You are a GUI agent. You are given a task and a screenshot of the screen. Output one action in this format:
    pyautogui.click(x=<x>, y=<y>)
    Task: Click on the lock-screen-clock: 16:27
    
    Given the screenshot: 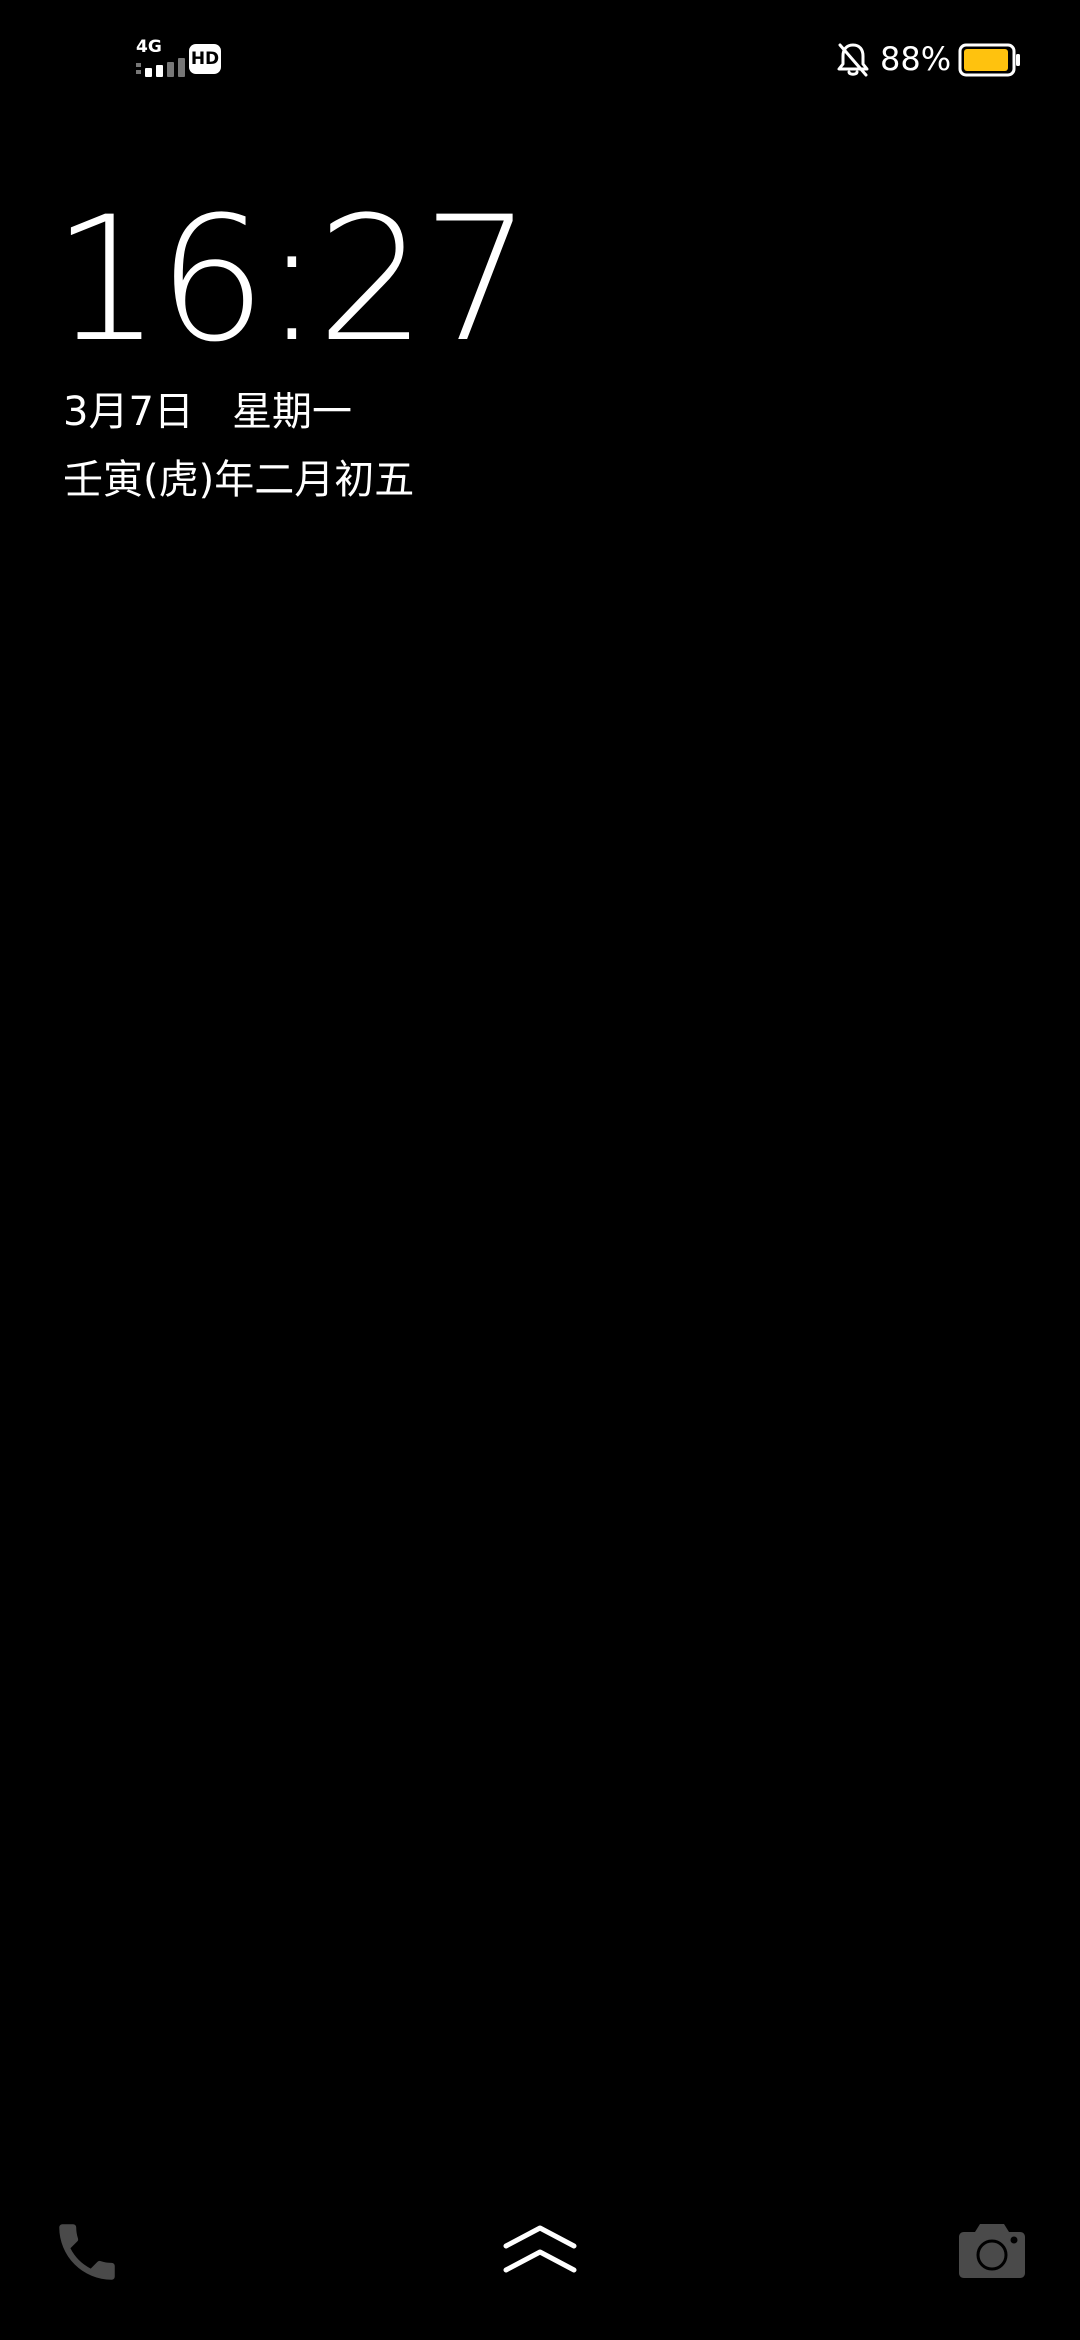 What is the action you would take?
    pyautogui.click(x=292, y=279)
    